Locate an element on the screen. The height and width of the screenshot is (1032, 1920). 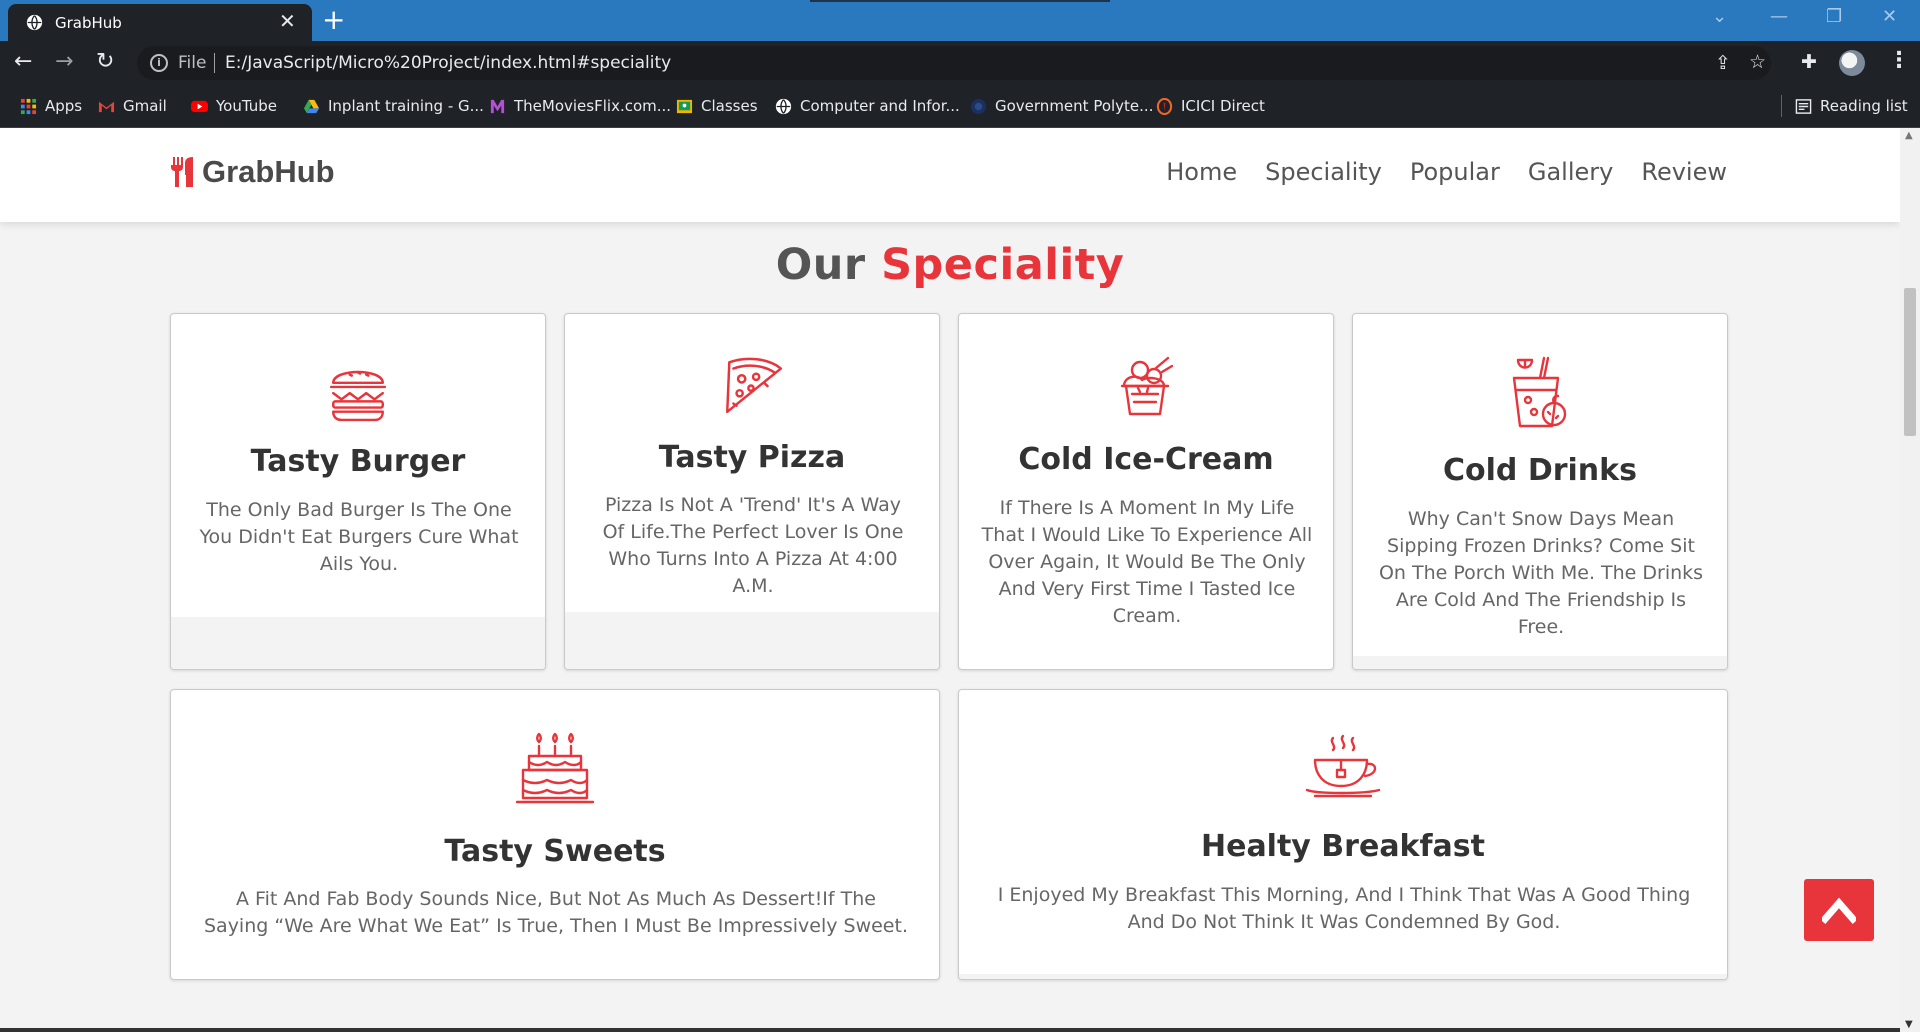
browser-tab: GrabHub ✕ is located at coordinates (160, 22).